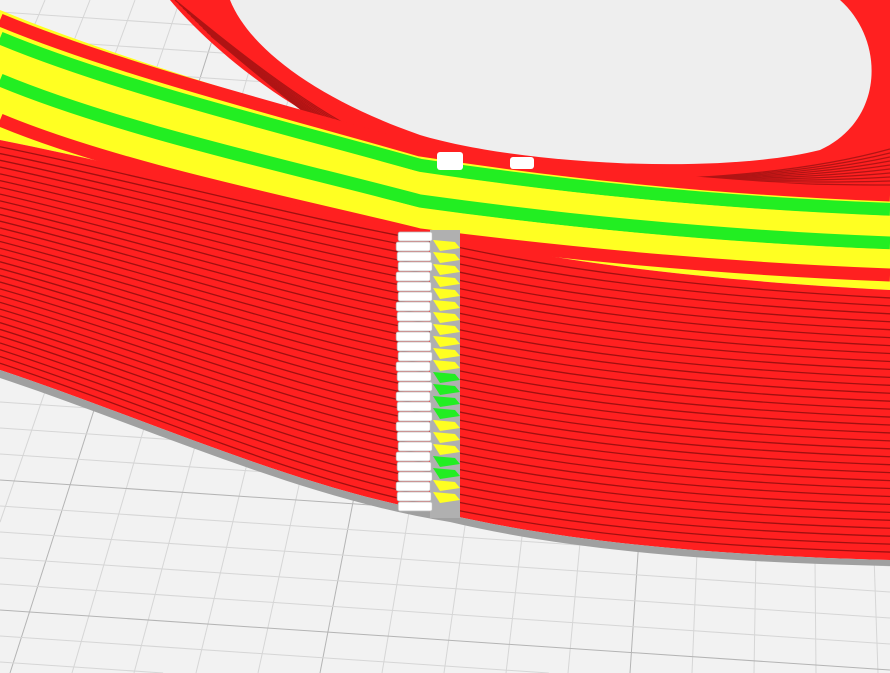 The width and height of the screenshot is (890, 673). I want to click on seam-back-block, so click(522, 163).